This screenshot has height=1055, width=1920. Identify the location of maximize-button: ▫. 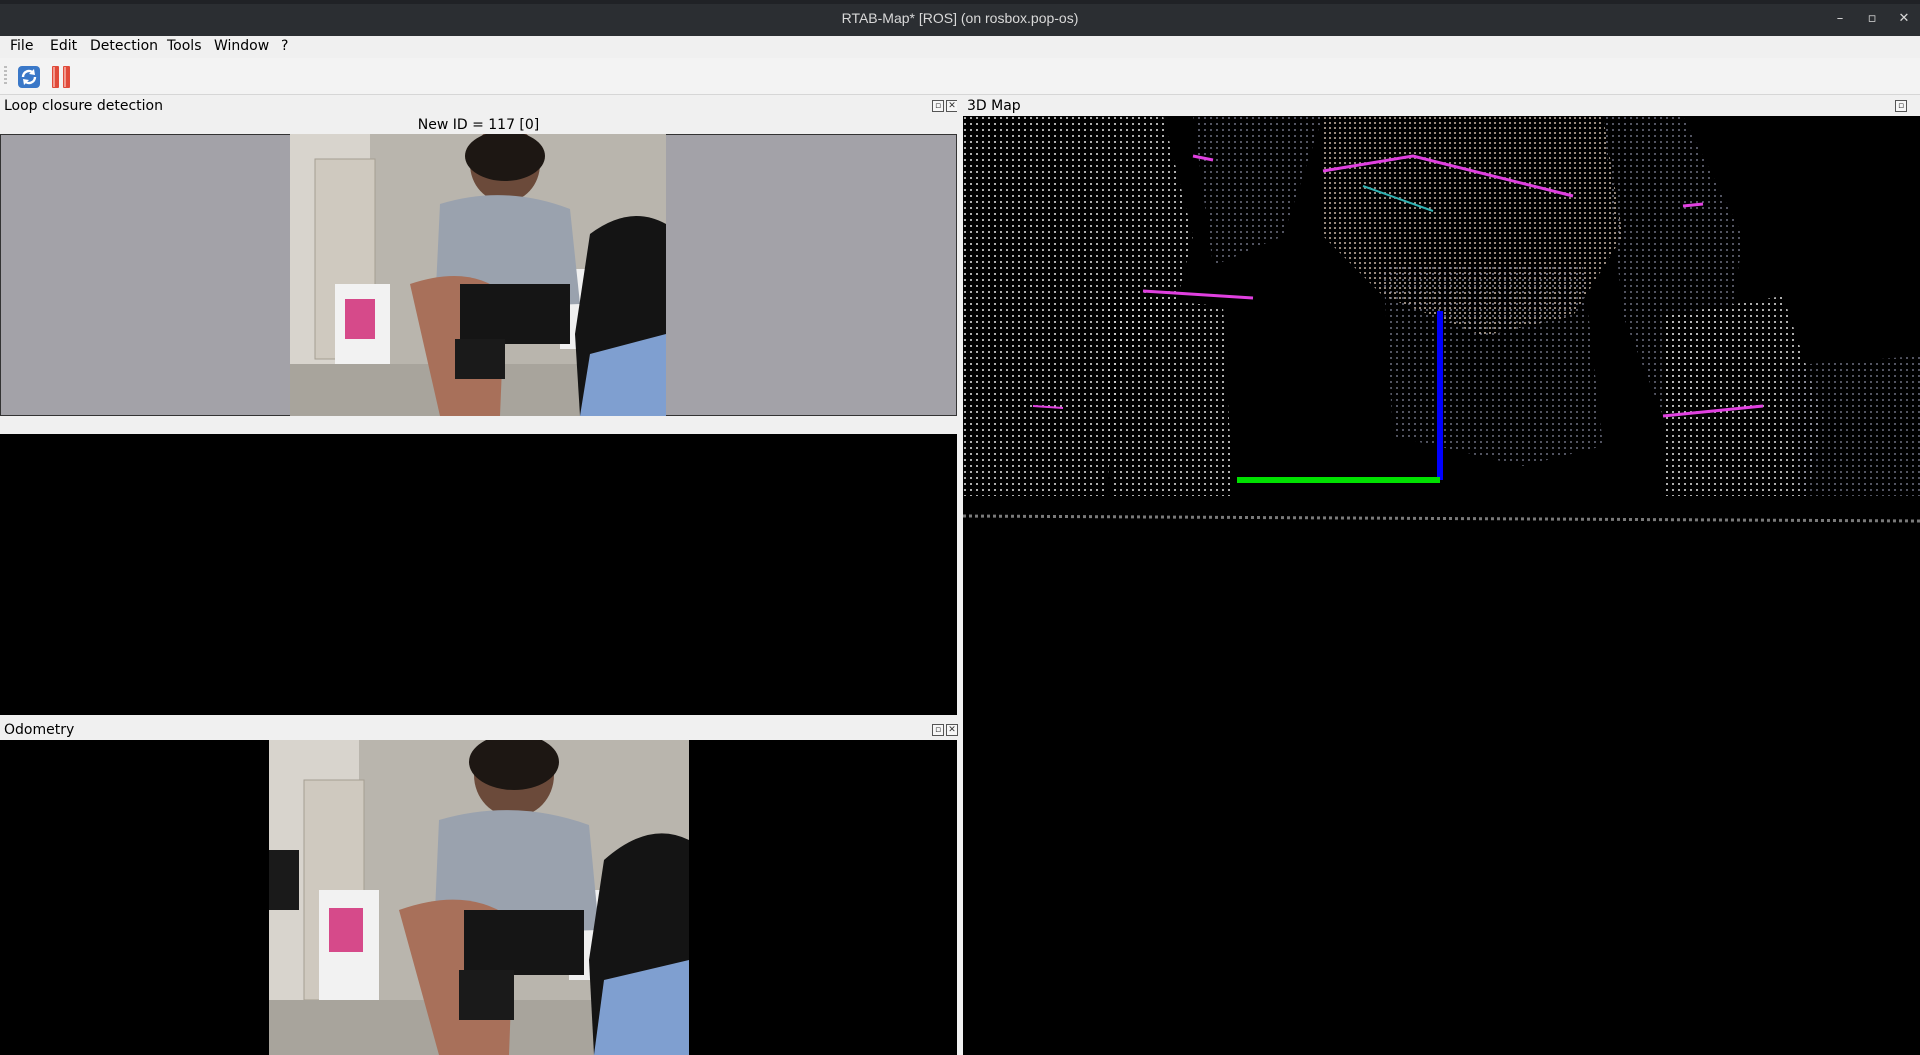
(1872, 19).